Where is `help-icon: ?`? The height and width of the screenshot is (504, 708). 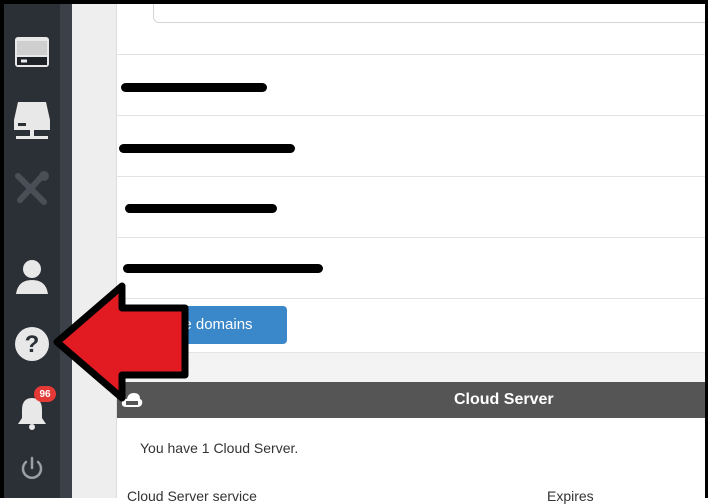
help-icon: ? is located at coordinates (32, 344).